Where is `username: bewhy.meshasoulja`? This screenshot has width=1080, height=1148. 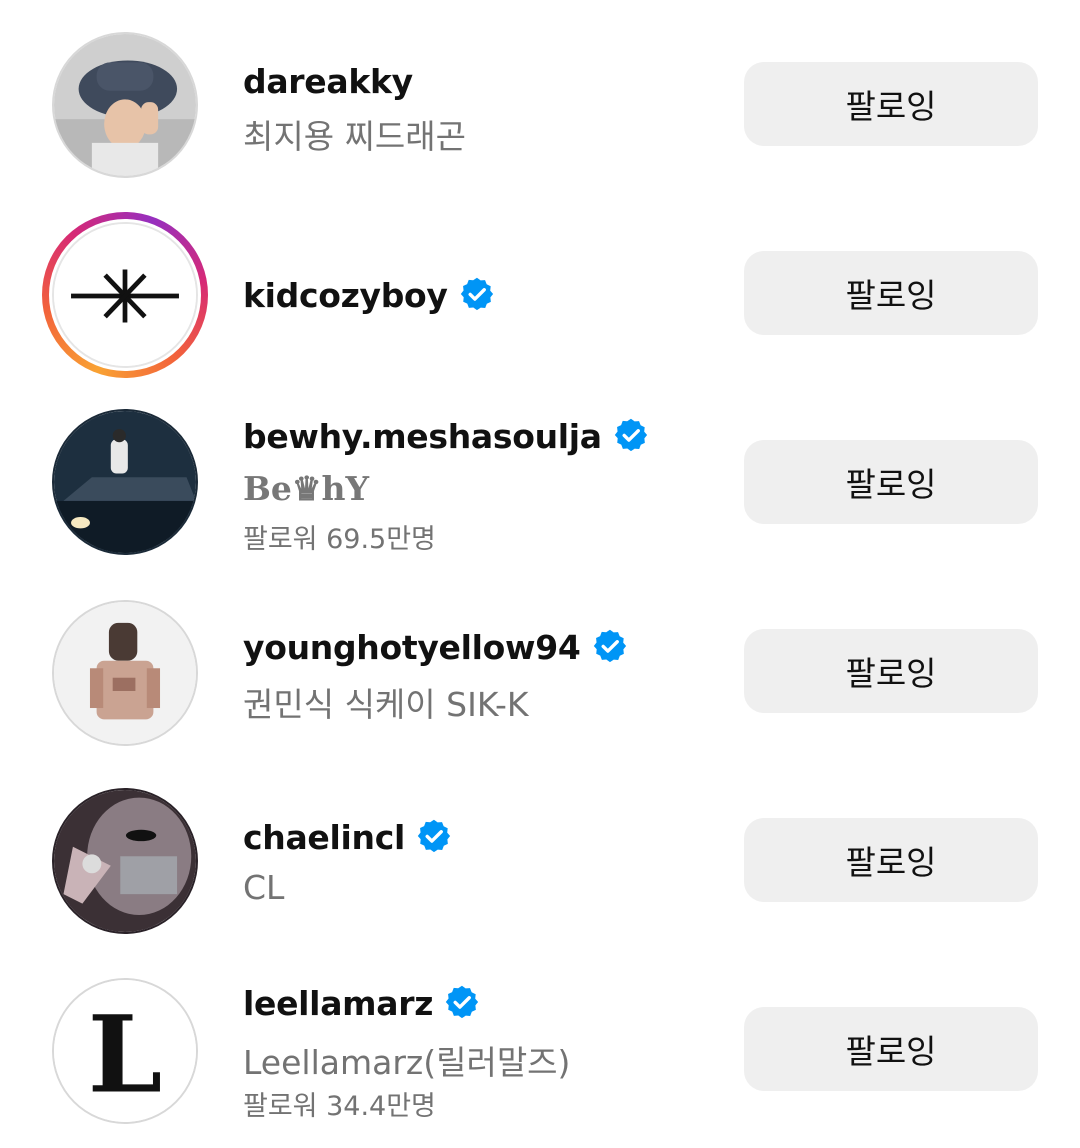
username: bewhy.meshasoulja is located at coordinates (445, 436).